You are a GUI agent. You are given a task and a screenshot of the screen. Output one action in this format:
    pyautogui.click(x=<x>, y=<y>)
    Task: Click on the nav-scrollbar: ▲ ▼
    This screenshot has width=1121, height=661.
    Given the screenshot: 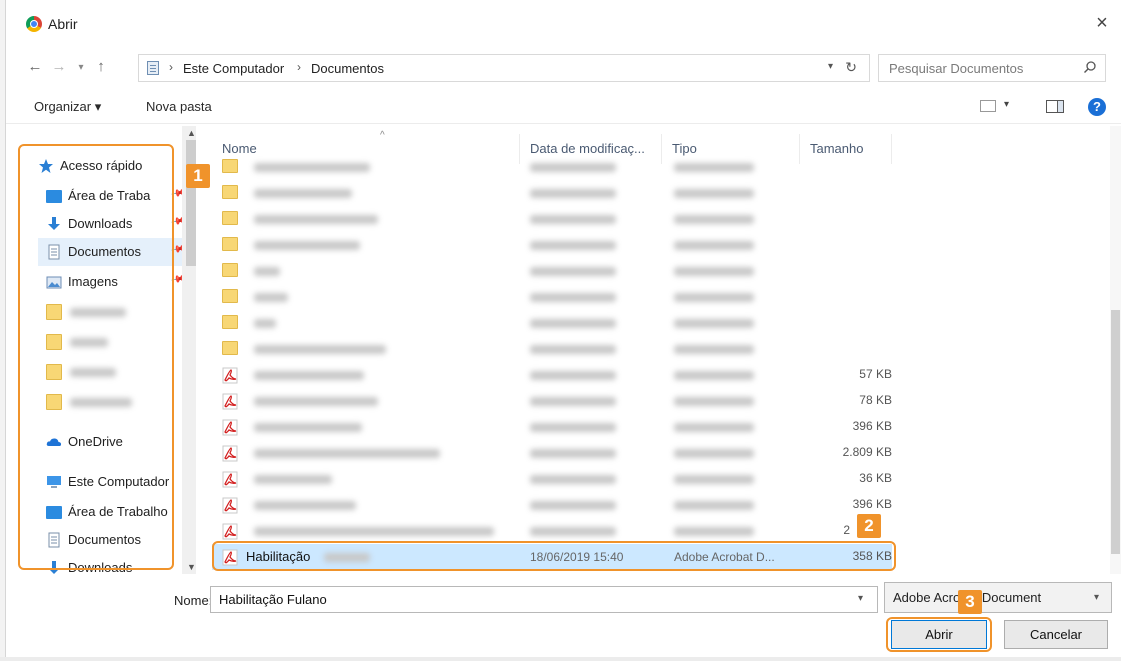 What is the action you would take?
    pyautogui.click(x=189, y=350)
    